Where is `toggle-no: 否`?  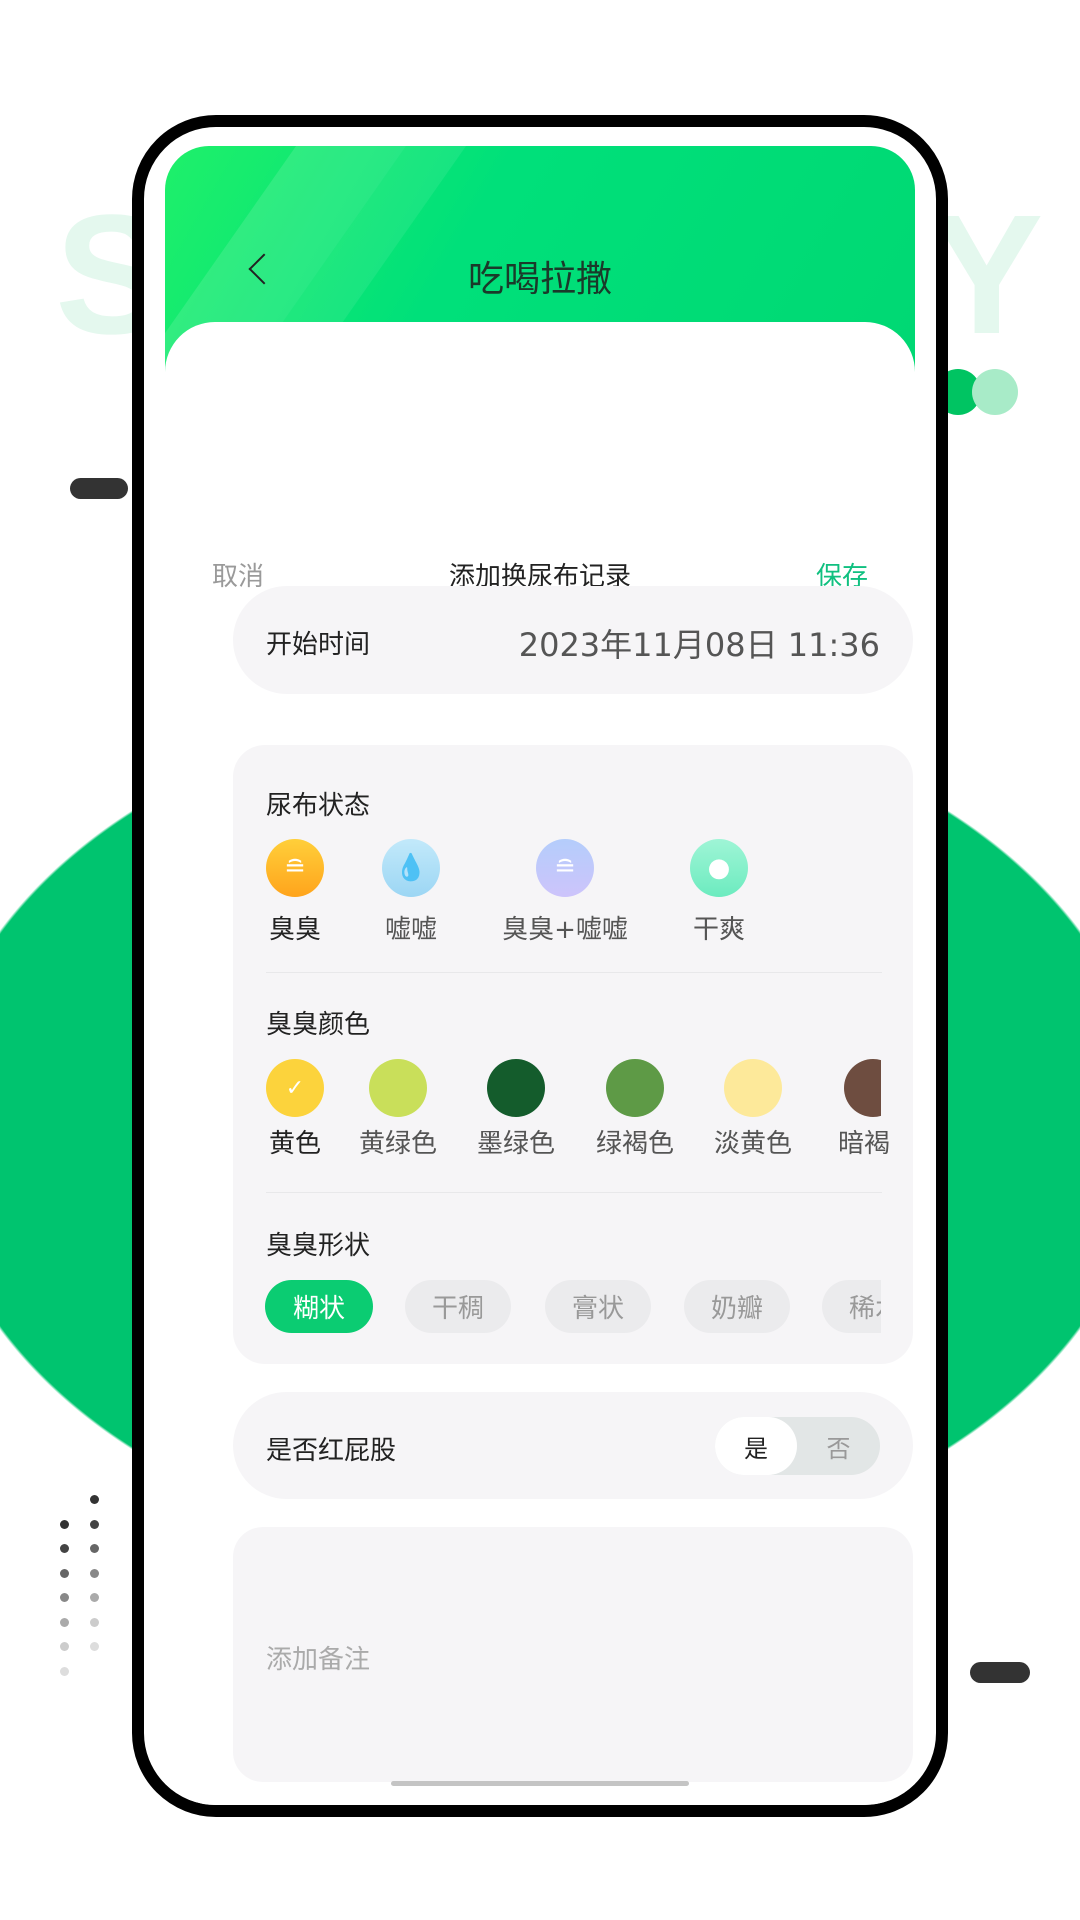
toggle-no: 否 is located at coordinates (838, 1446).